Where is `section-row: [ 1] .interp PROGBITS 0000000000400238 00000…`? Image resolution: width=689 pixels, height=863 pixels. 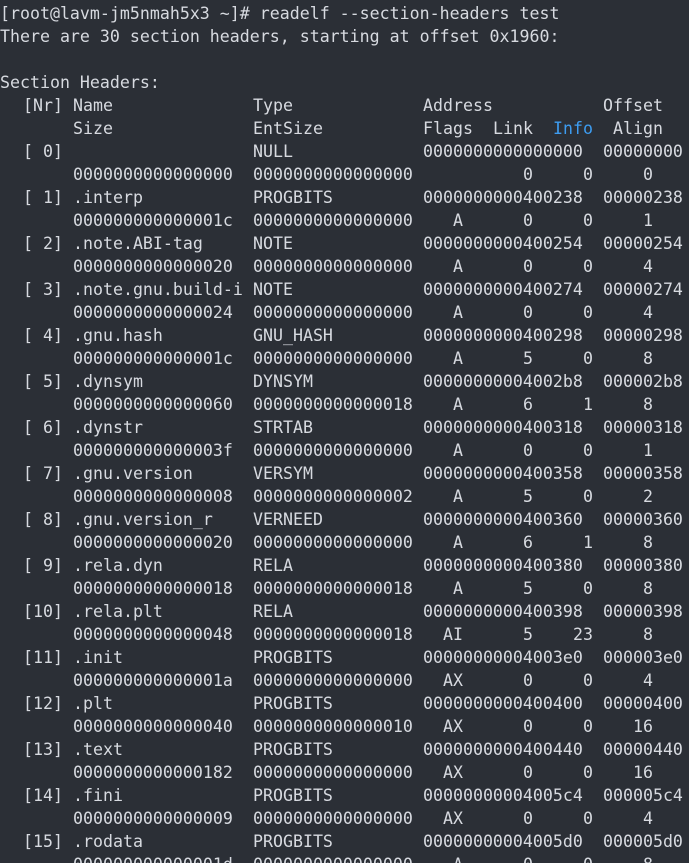 section-row: [ 1] .interp PROGBITS 0000000000400238 00000… is located at coordinates (344, 197).